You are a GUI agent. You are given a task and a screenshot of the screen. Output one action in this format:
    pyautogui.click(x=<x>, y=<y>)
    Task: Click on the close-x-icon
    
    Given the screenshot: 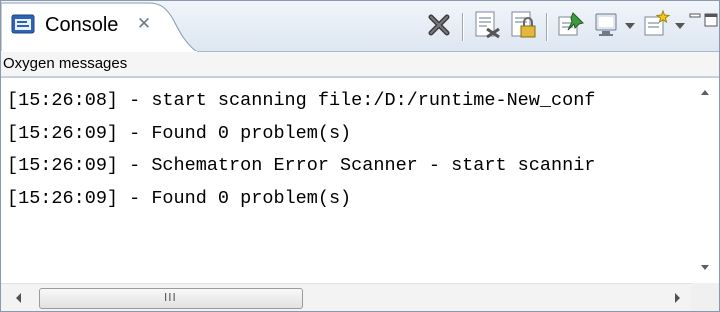 What is the action you would take?
    pyautogui.click(x=439, y=25)
    